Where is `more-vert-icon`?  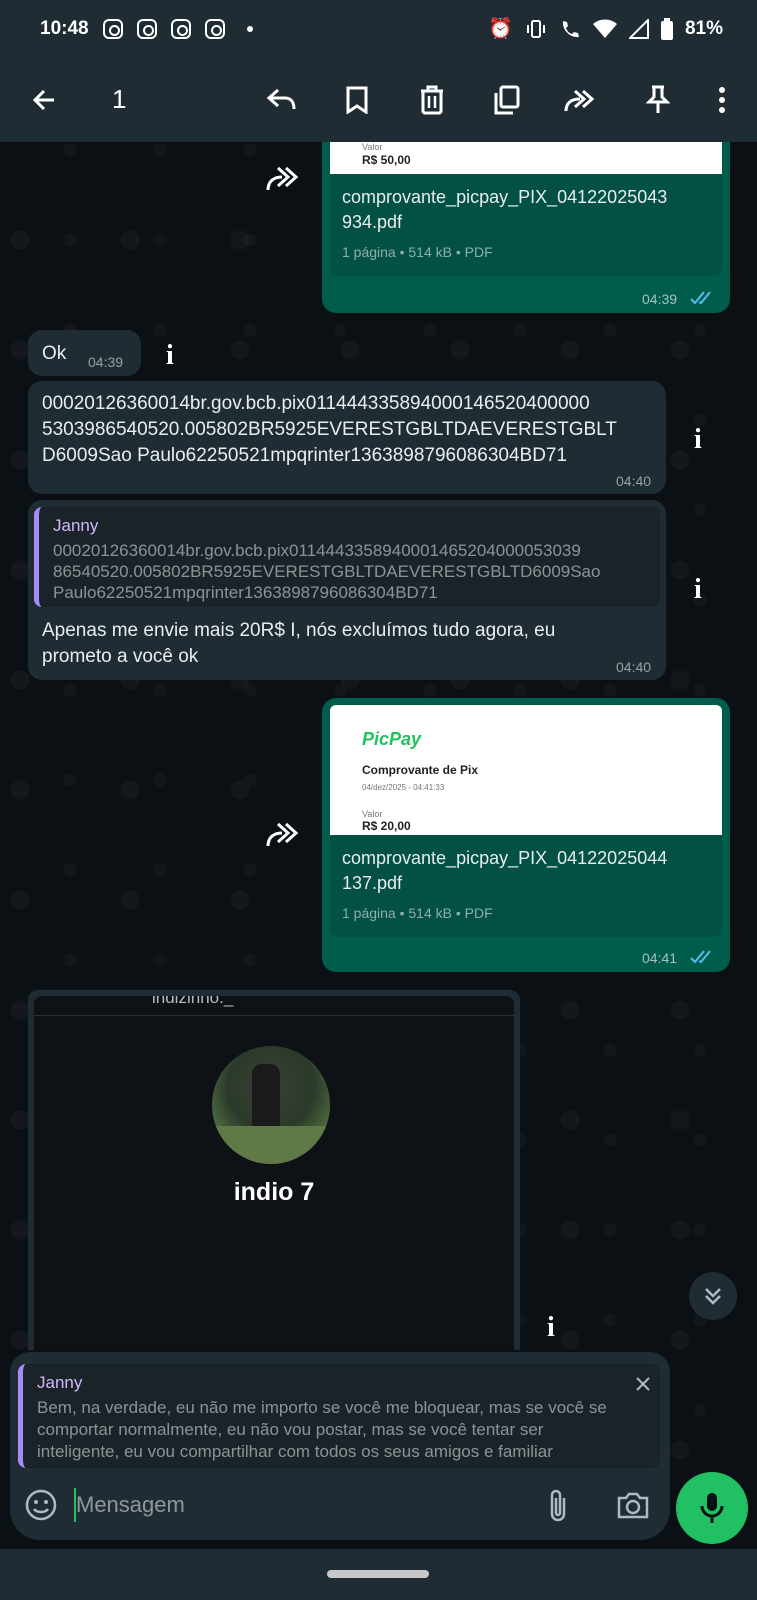
more-vert-icon is located at coordinates (722, 100).